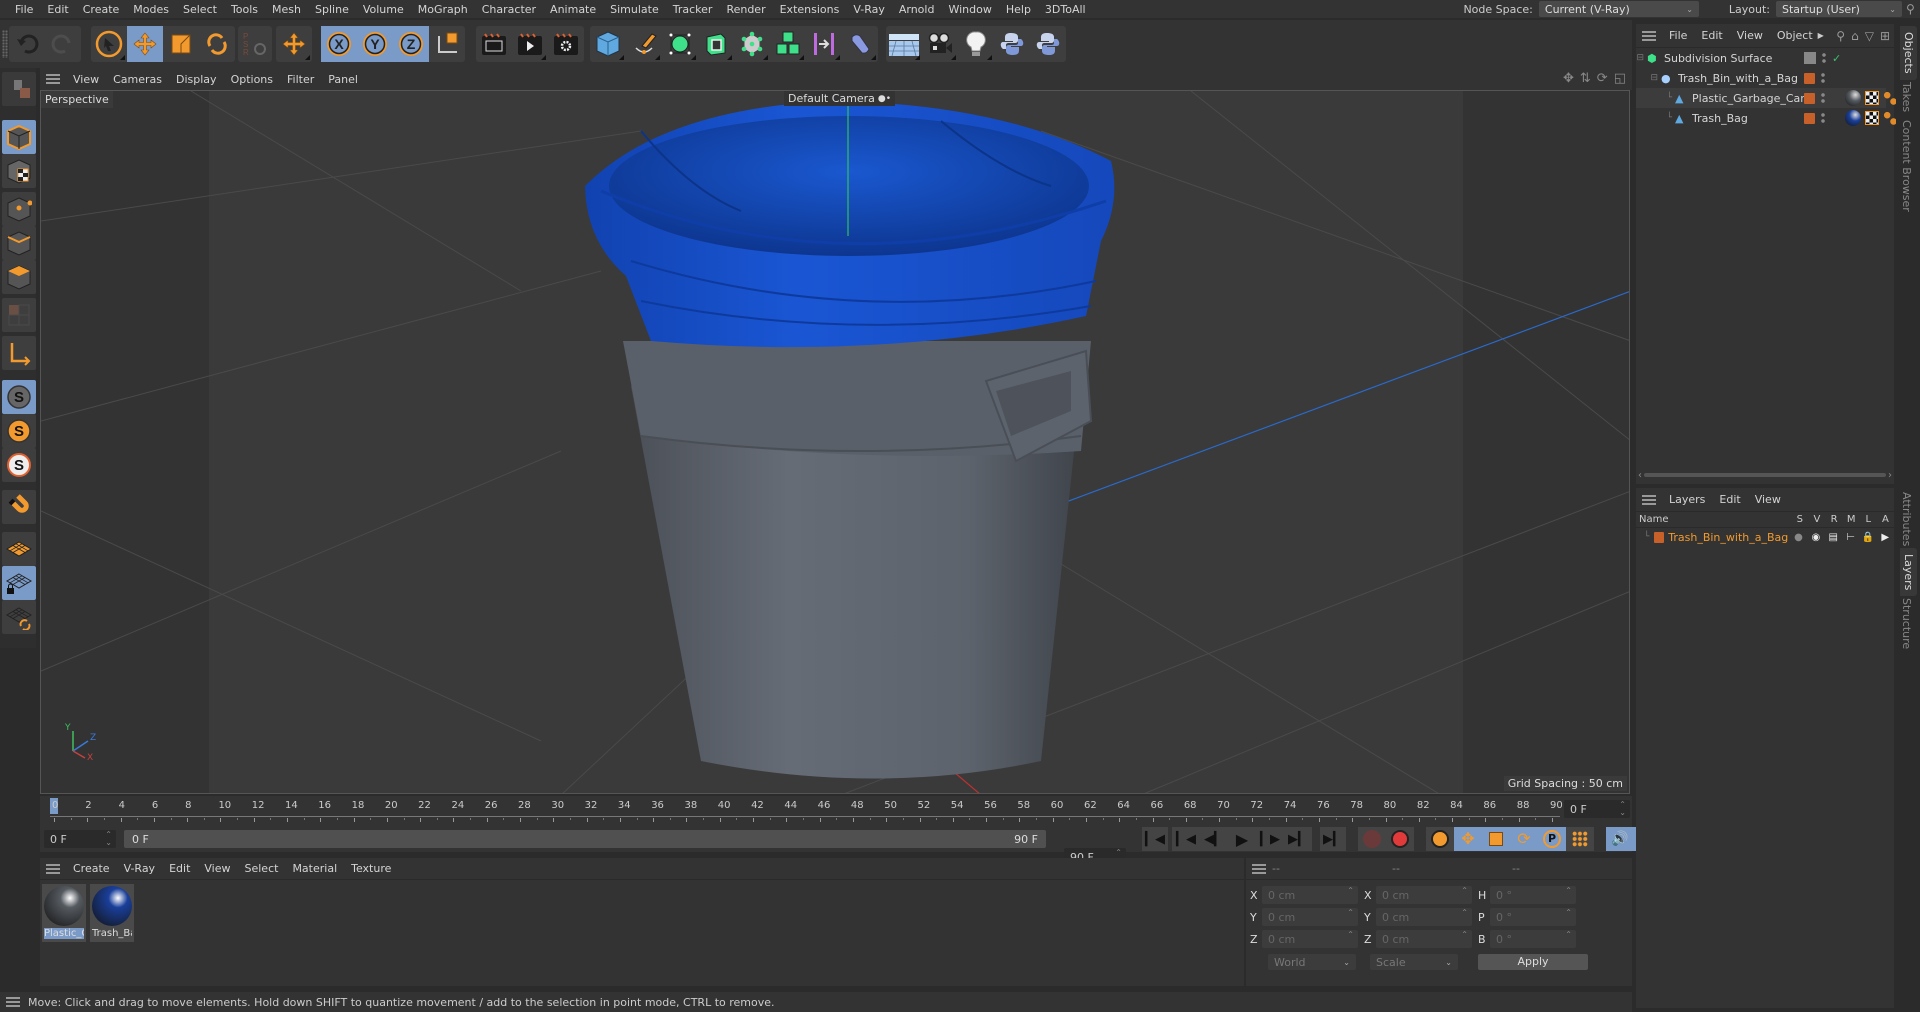  I want to click on psr-button: PSR, so click(255, 44).